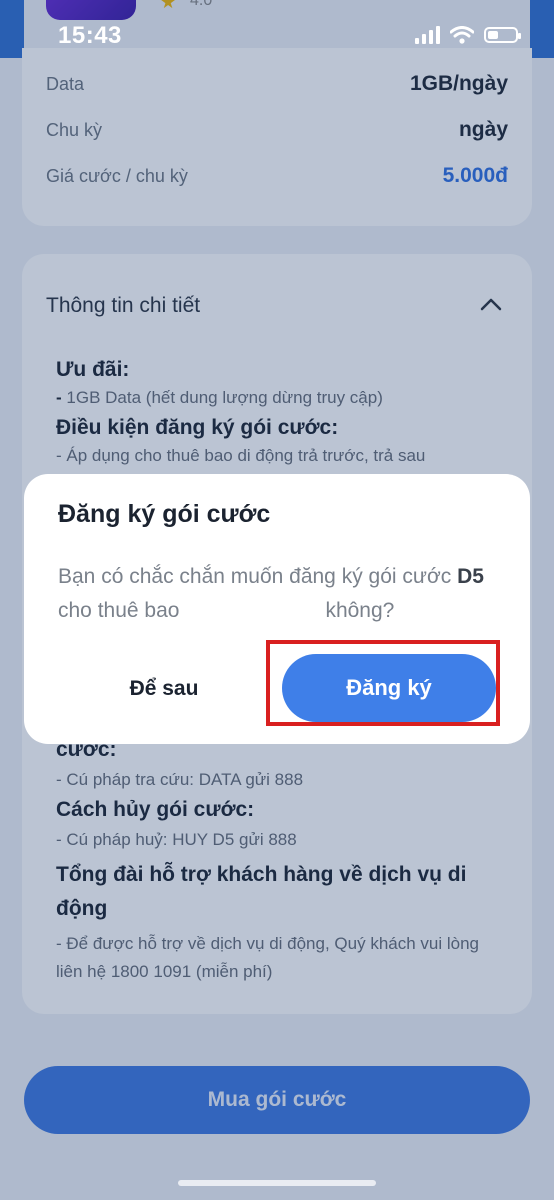  What do you see at coordinates (258, 576) in the screenshot?
I see `message-part1: Bạn có chắc chắn muốn đăng ký gói cước` at bounding box center [258, 576].